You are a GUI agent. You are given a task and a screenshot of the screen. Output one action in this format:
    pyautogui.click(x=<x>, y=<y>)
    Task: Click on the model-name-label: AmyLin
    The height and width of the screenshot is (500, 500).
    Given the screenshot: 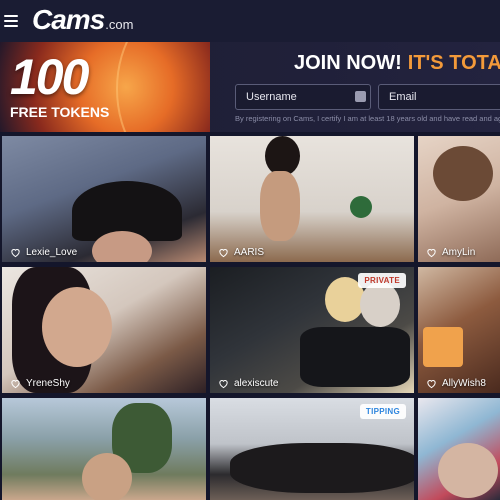 What is the action you would take?
    pyautogui.click(x=450, y=252)
    